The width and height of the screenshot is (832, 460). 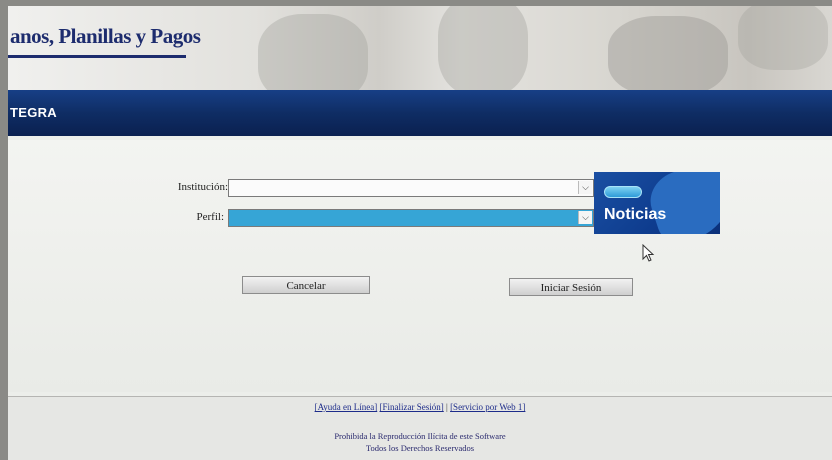 What do you see at coordinates (306, 285) in the screenshot?
I see `cancel-button: Cancelar` at bounding box center [306, 285].